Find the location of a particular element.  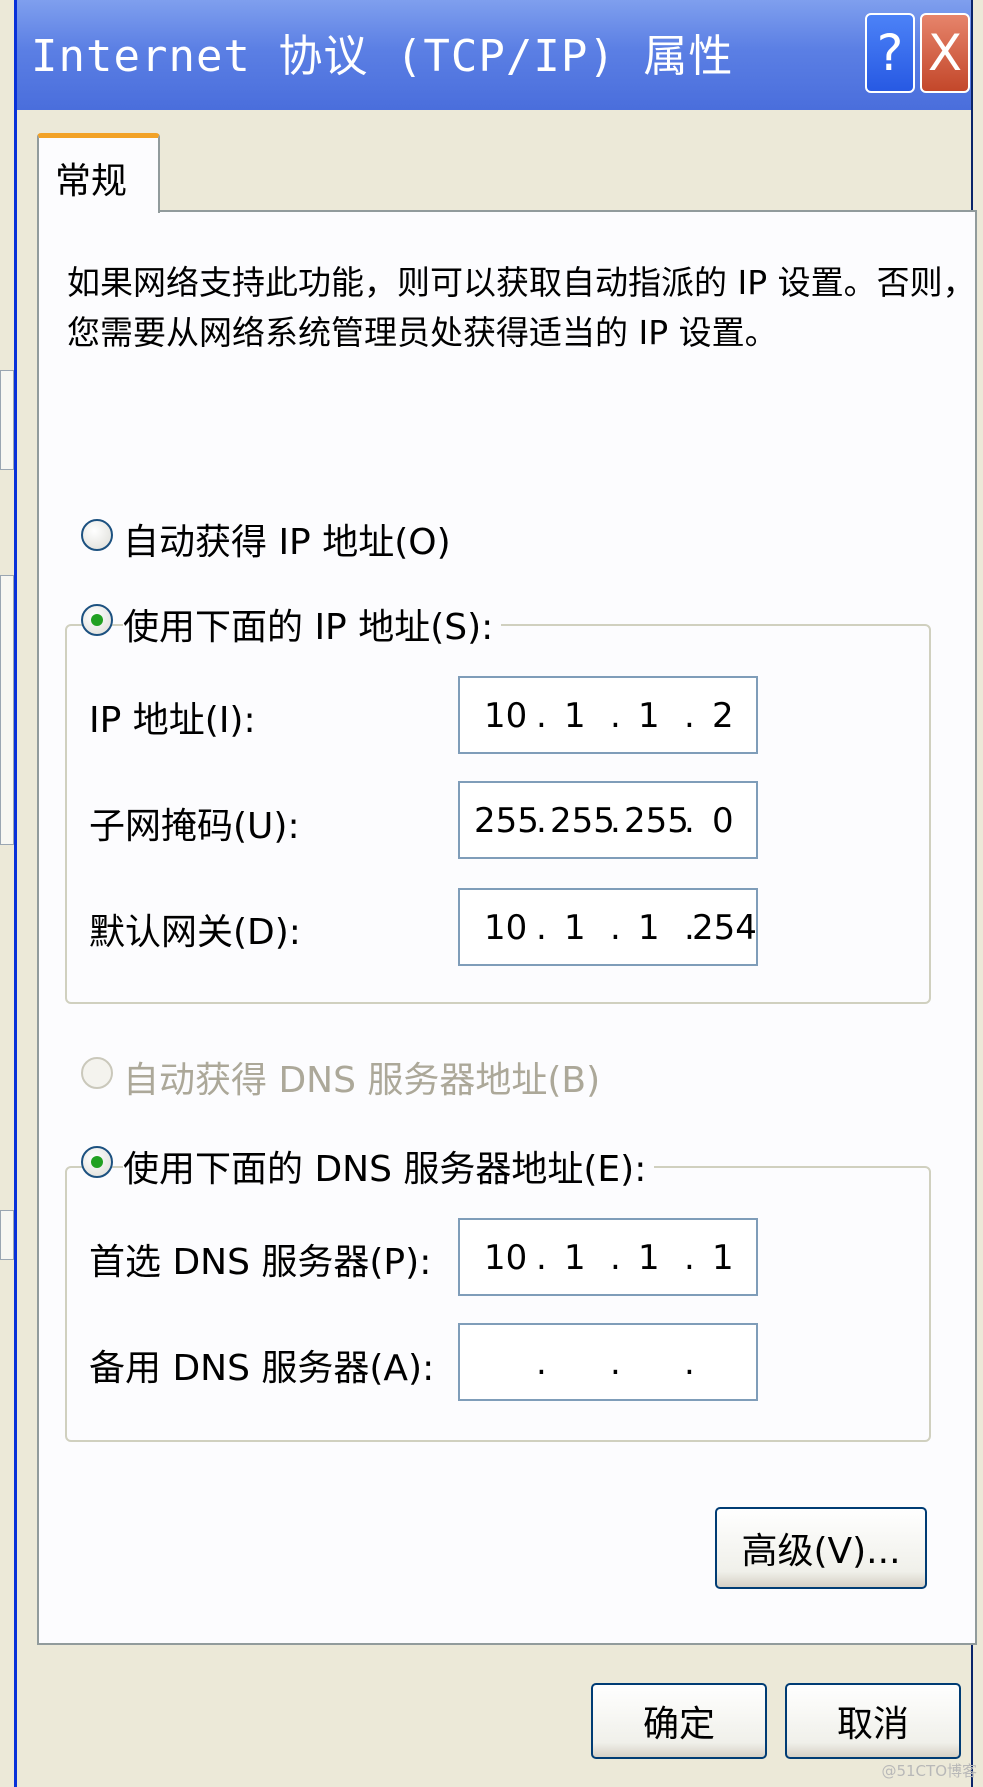

auto-ip-radio is located at coordinates (97, 535).